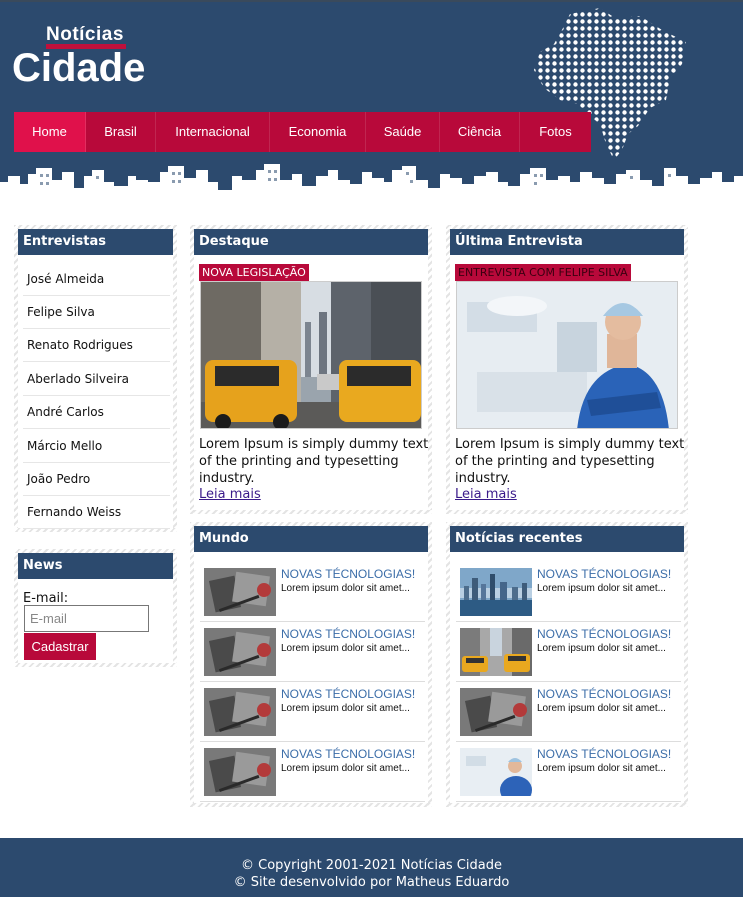  I want to click on ultima-entrevista-read-more-link: Leia mais, so click(486, 494).